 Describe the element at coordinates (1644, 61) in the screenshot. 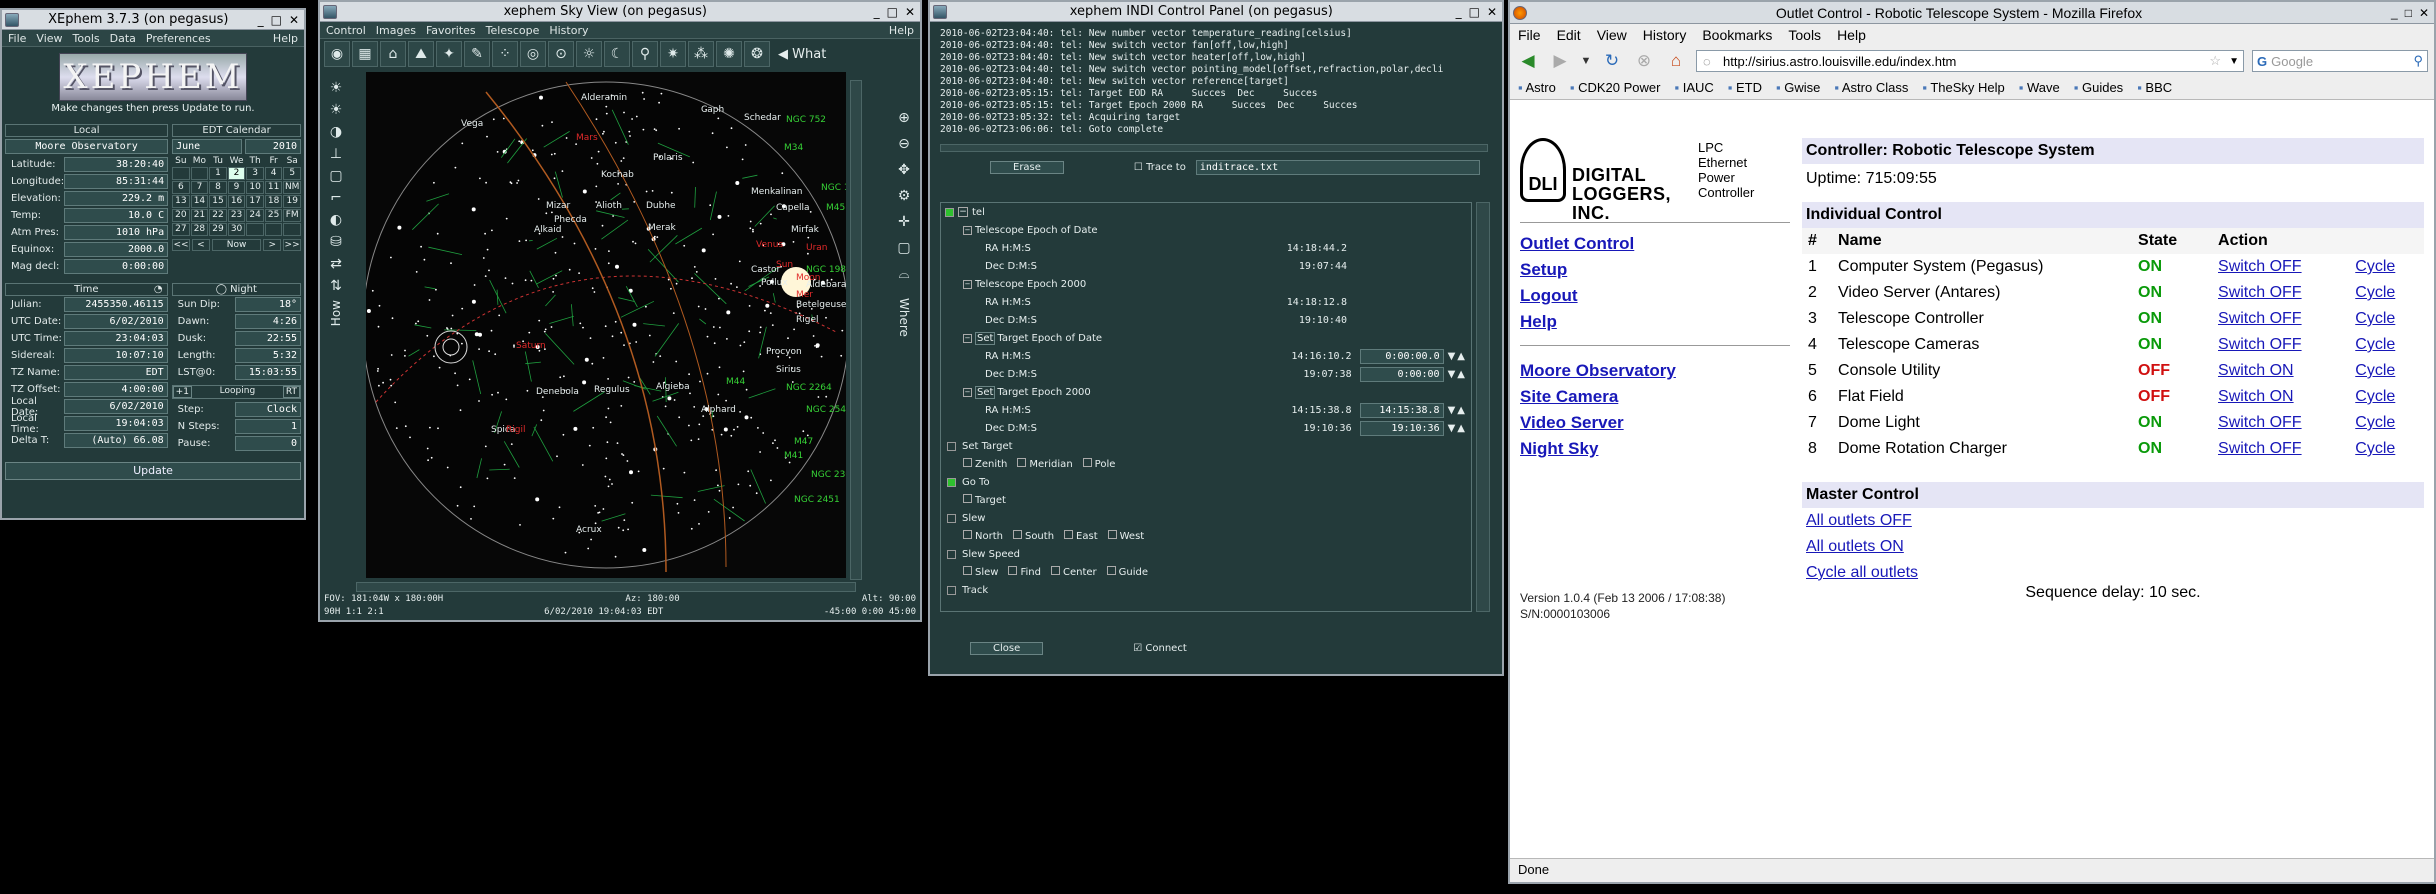

I see `stop-icon: ⊗` at that location.